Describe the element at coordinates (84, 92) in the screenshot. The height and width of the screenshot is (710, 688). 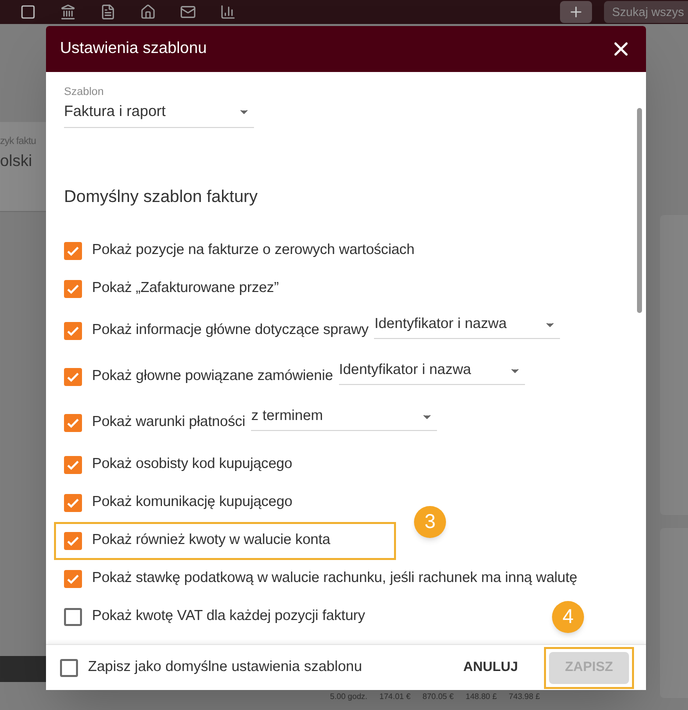
I see `select-label: Szablon` at that location.